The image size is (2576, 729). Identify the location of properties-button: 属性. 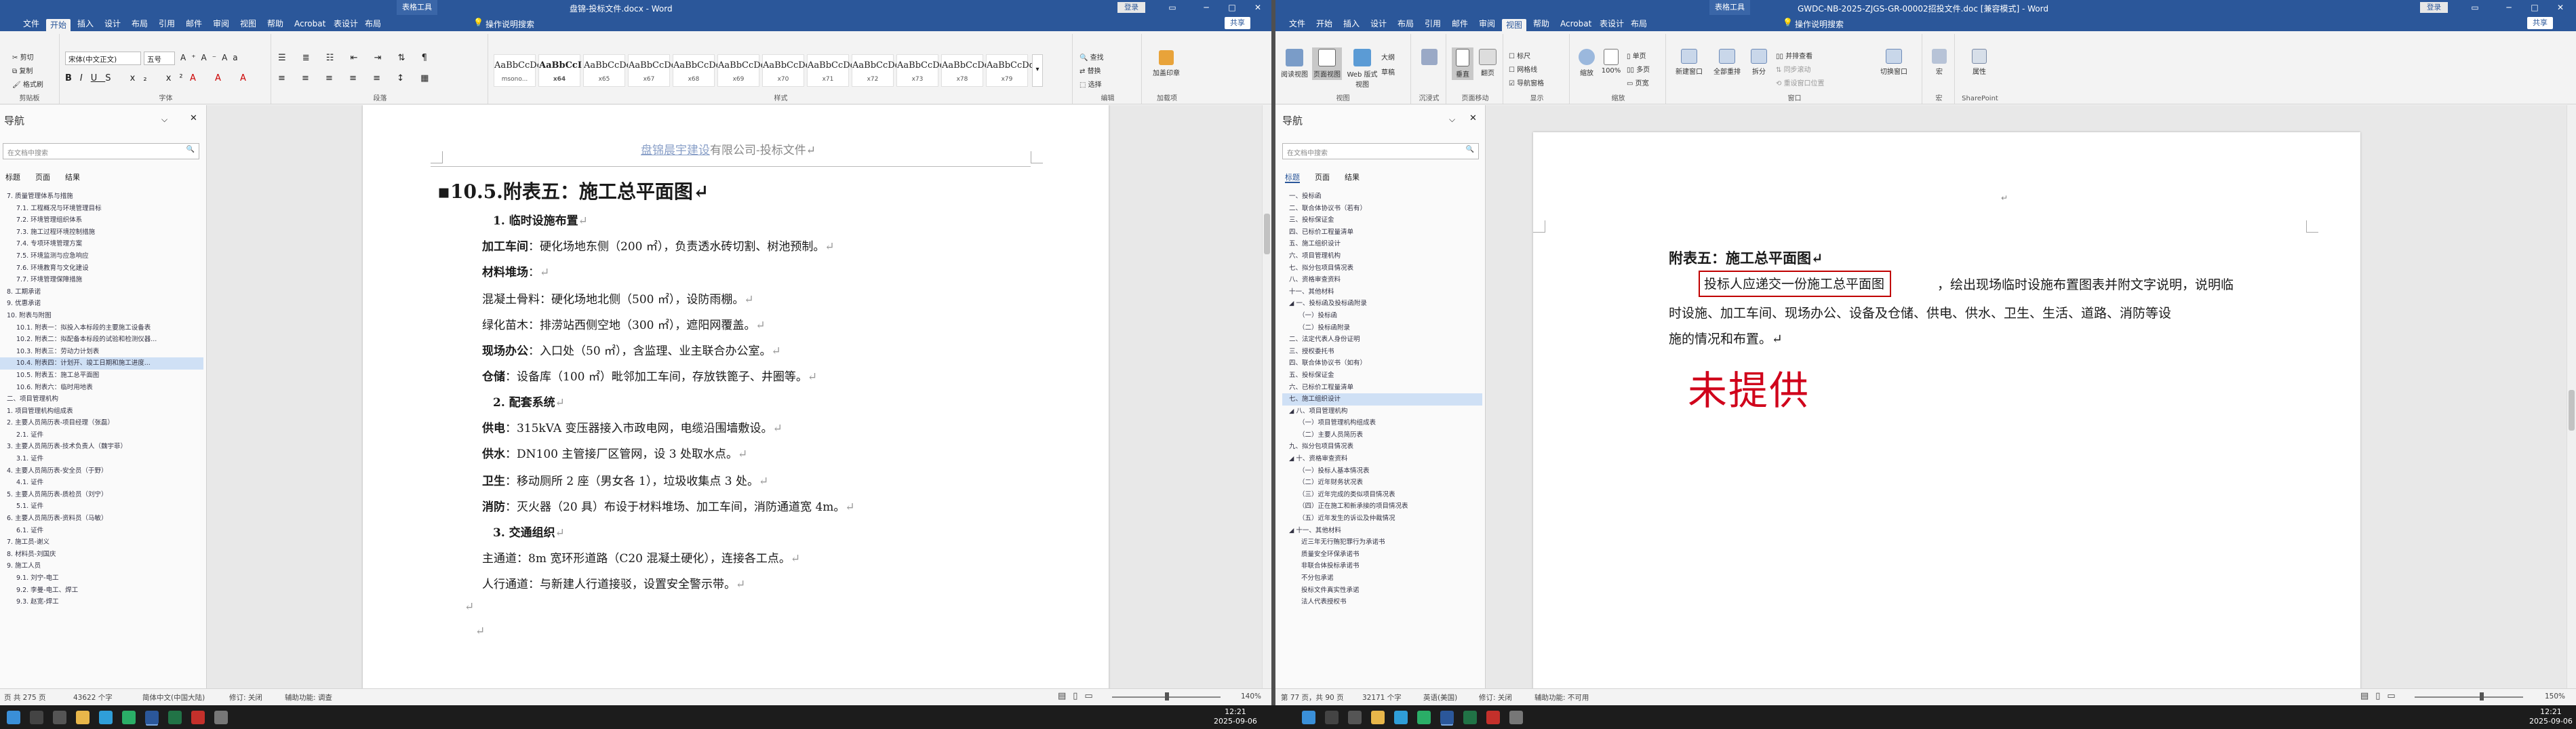
(1979, 62).